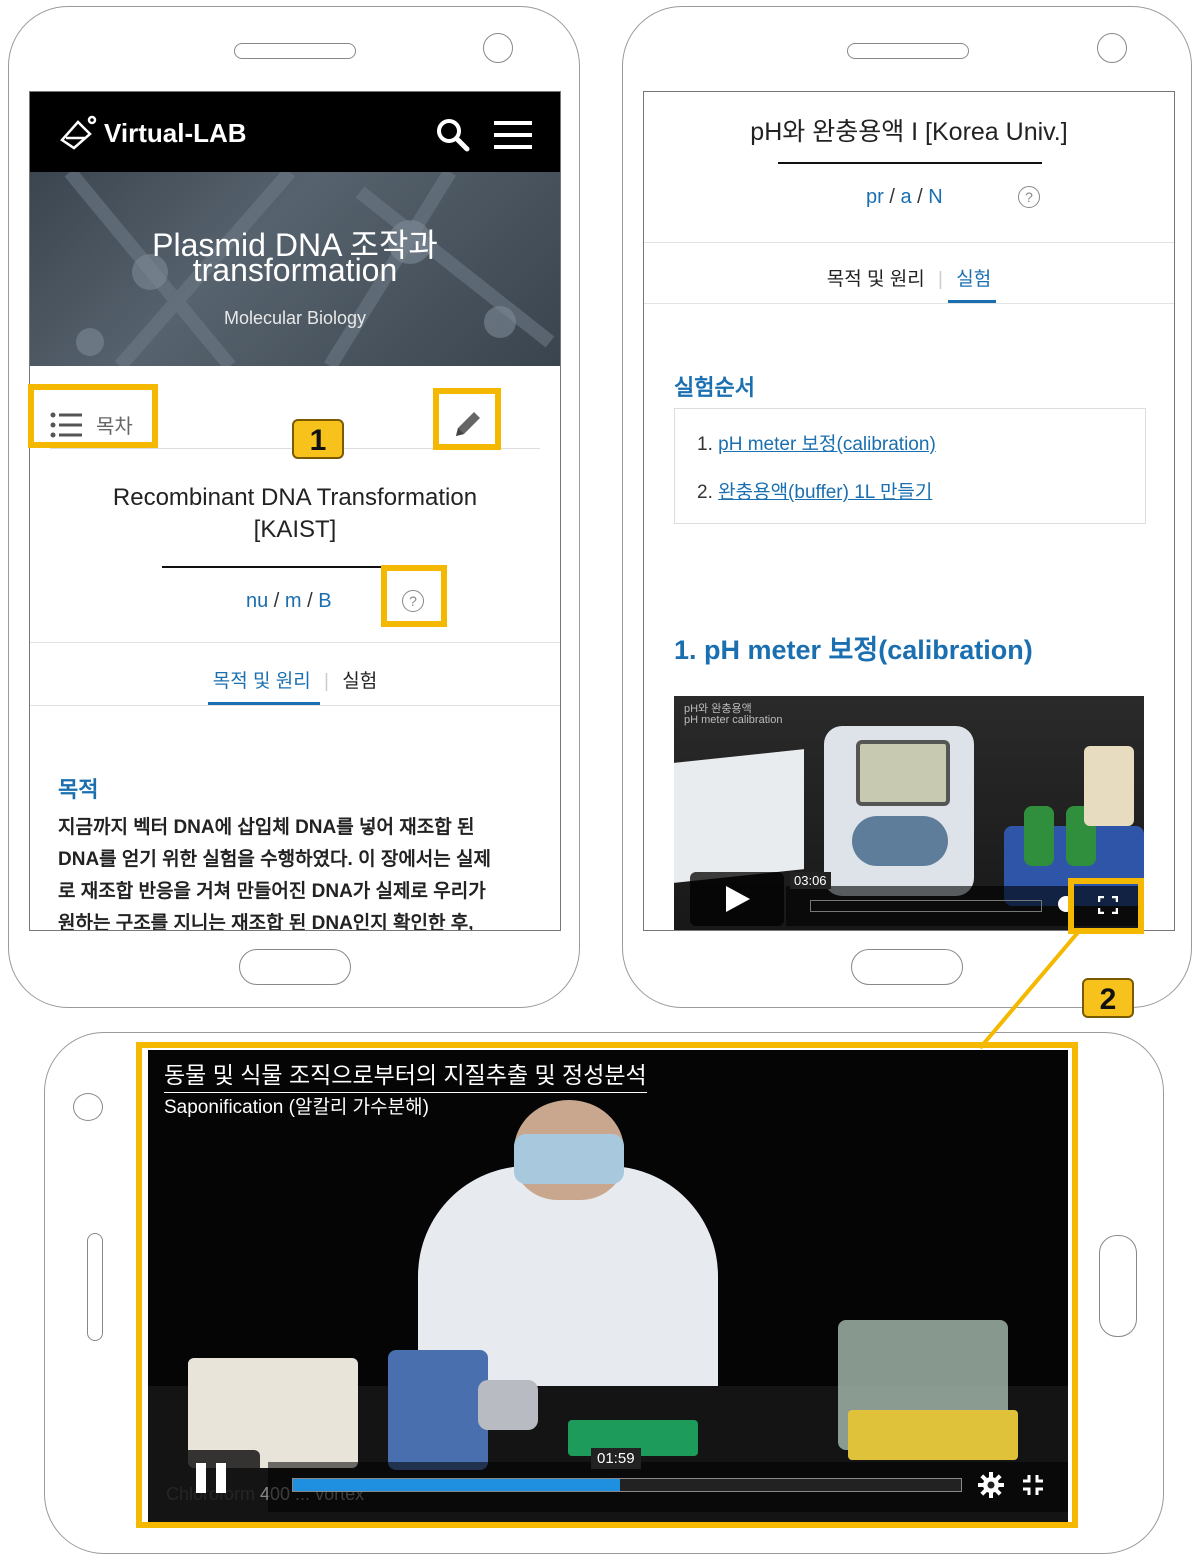 Image resolution: width=1192 pixels, height=1554 pixels. What do you see at coordinates (295, 318) in the screenshot?
I see `hero-subtitle: Molecular Biology` at bounding box center [295, 318].